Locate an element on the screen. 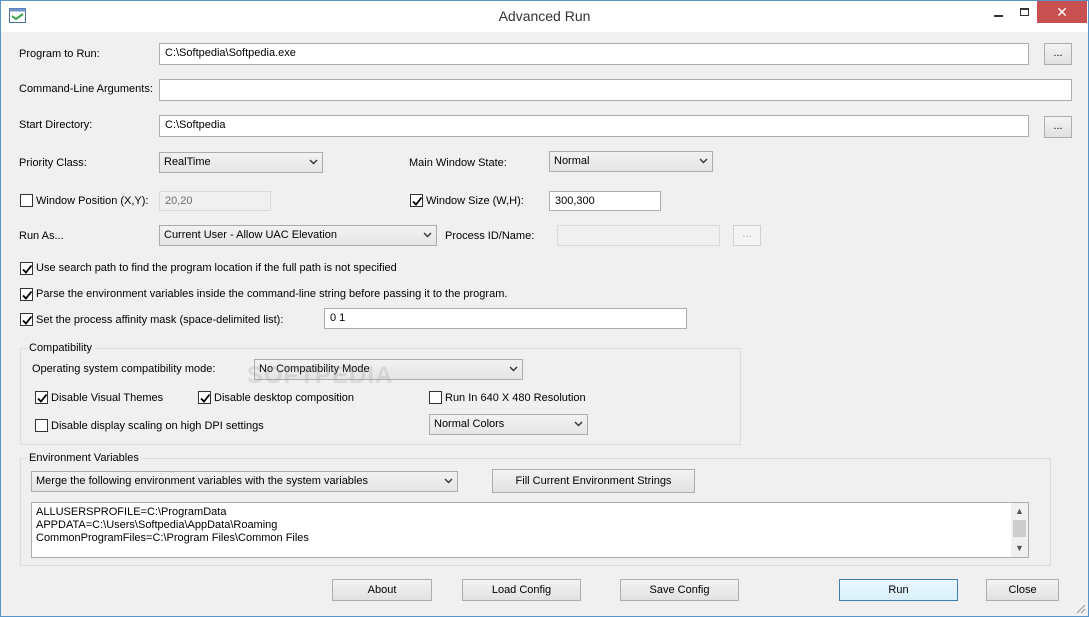 The image size is (1089, 617). process-id-input is located at coordinates (638, 235).